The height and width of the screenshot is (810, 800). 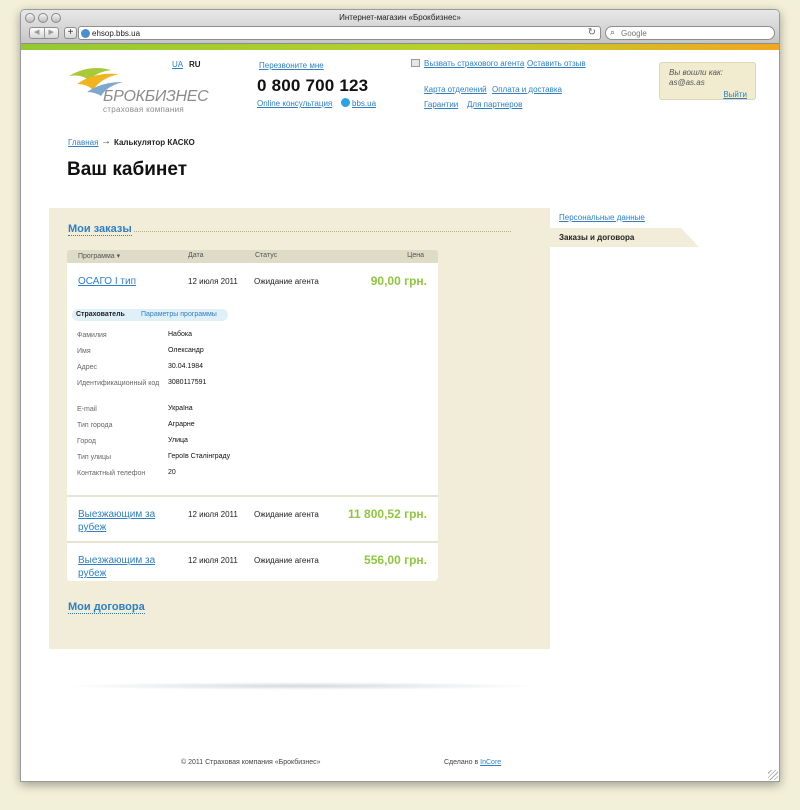 What do you see at coordinates (196, 255) in the screenshot?
I see `col-date-header: Дата` at bounding box center [196, 255].